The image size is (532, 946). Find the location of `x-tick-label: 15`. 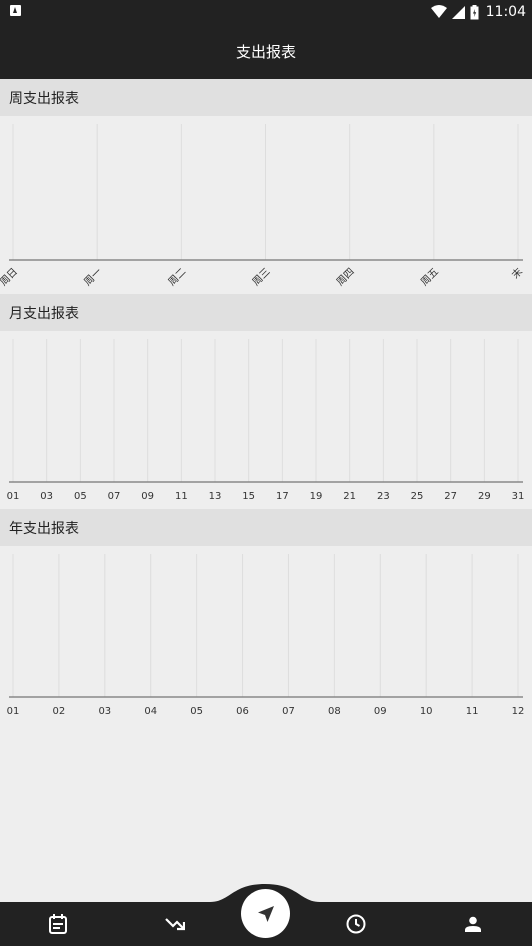

x-tick-label: 15 is located at coordinates (248, 496).